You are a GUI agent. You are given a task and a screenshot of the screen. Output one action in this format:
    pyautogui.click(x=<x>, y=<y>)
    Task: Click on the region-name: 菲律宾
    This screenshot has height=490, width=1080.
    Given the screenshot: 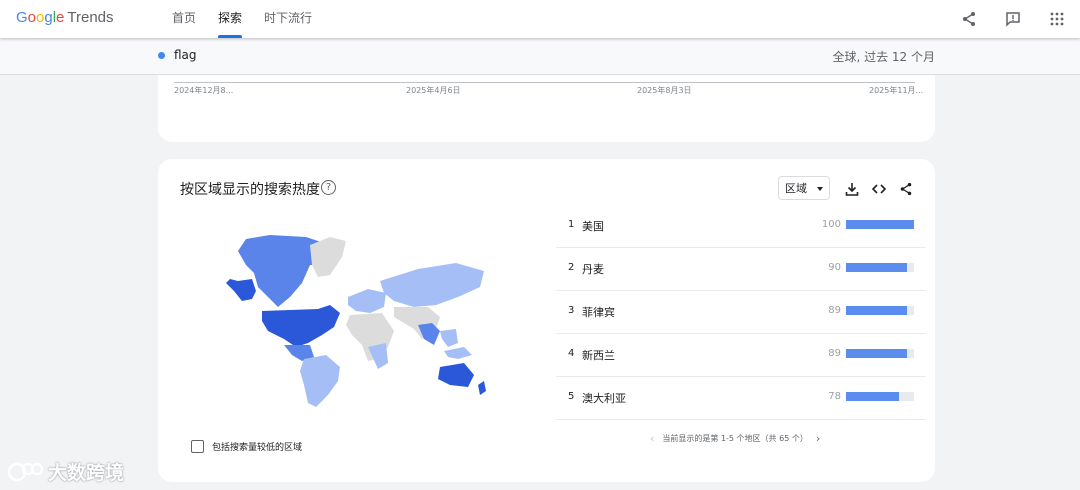 What is the action you would take?
    pyautogui.click(x=598, y=312)
    